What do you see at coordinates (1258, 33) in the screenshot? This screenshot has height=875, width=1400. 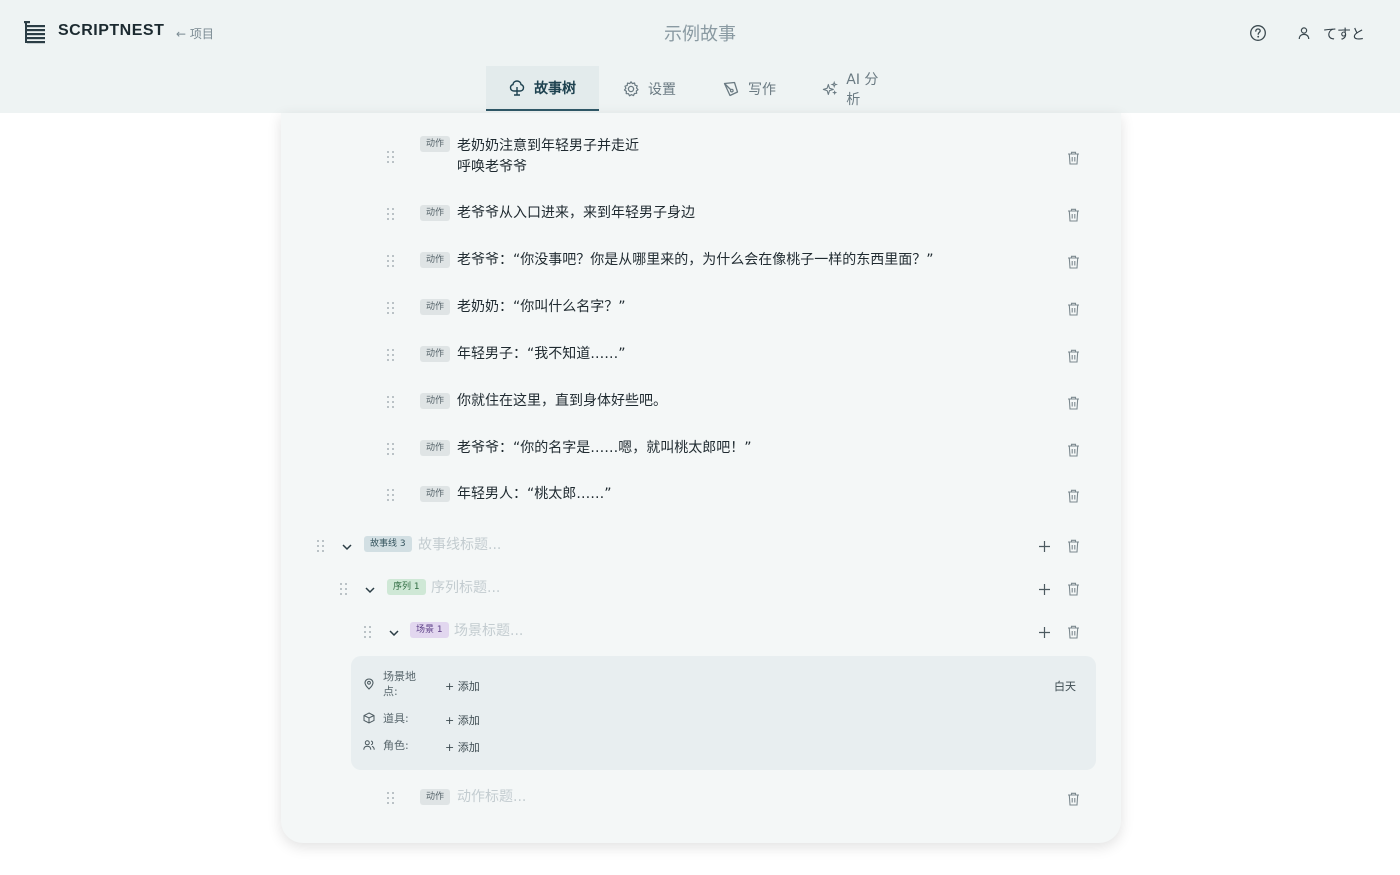 I see `help-icon` at bounding box center [1258, 33].